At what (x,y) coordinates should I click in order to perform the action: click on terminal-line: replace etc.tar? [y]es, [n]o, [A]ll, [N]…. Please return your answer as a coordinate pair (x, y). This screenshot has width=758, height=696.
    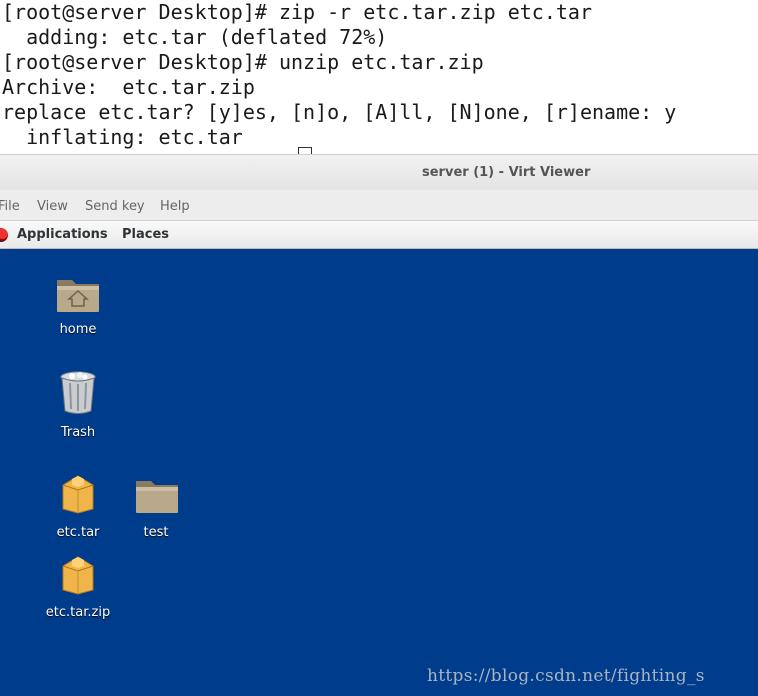
    Looking at the image, I should click on (339, 112).